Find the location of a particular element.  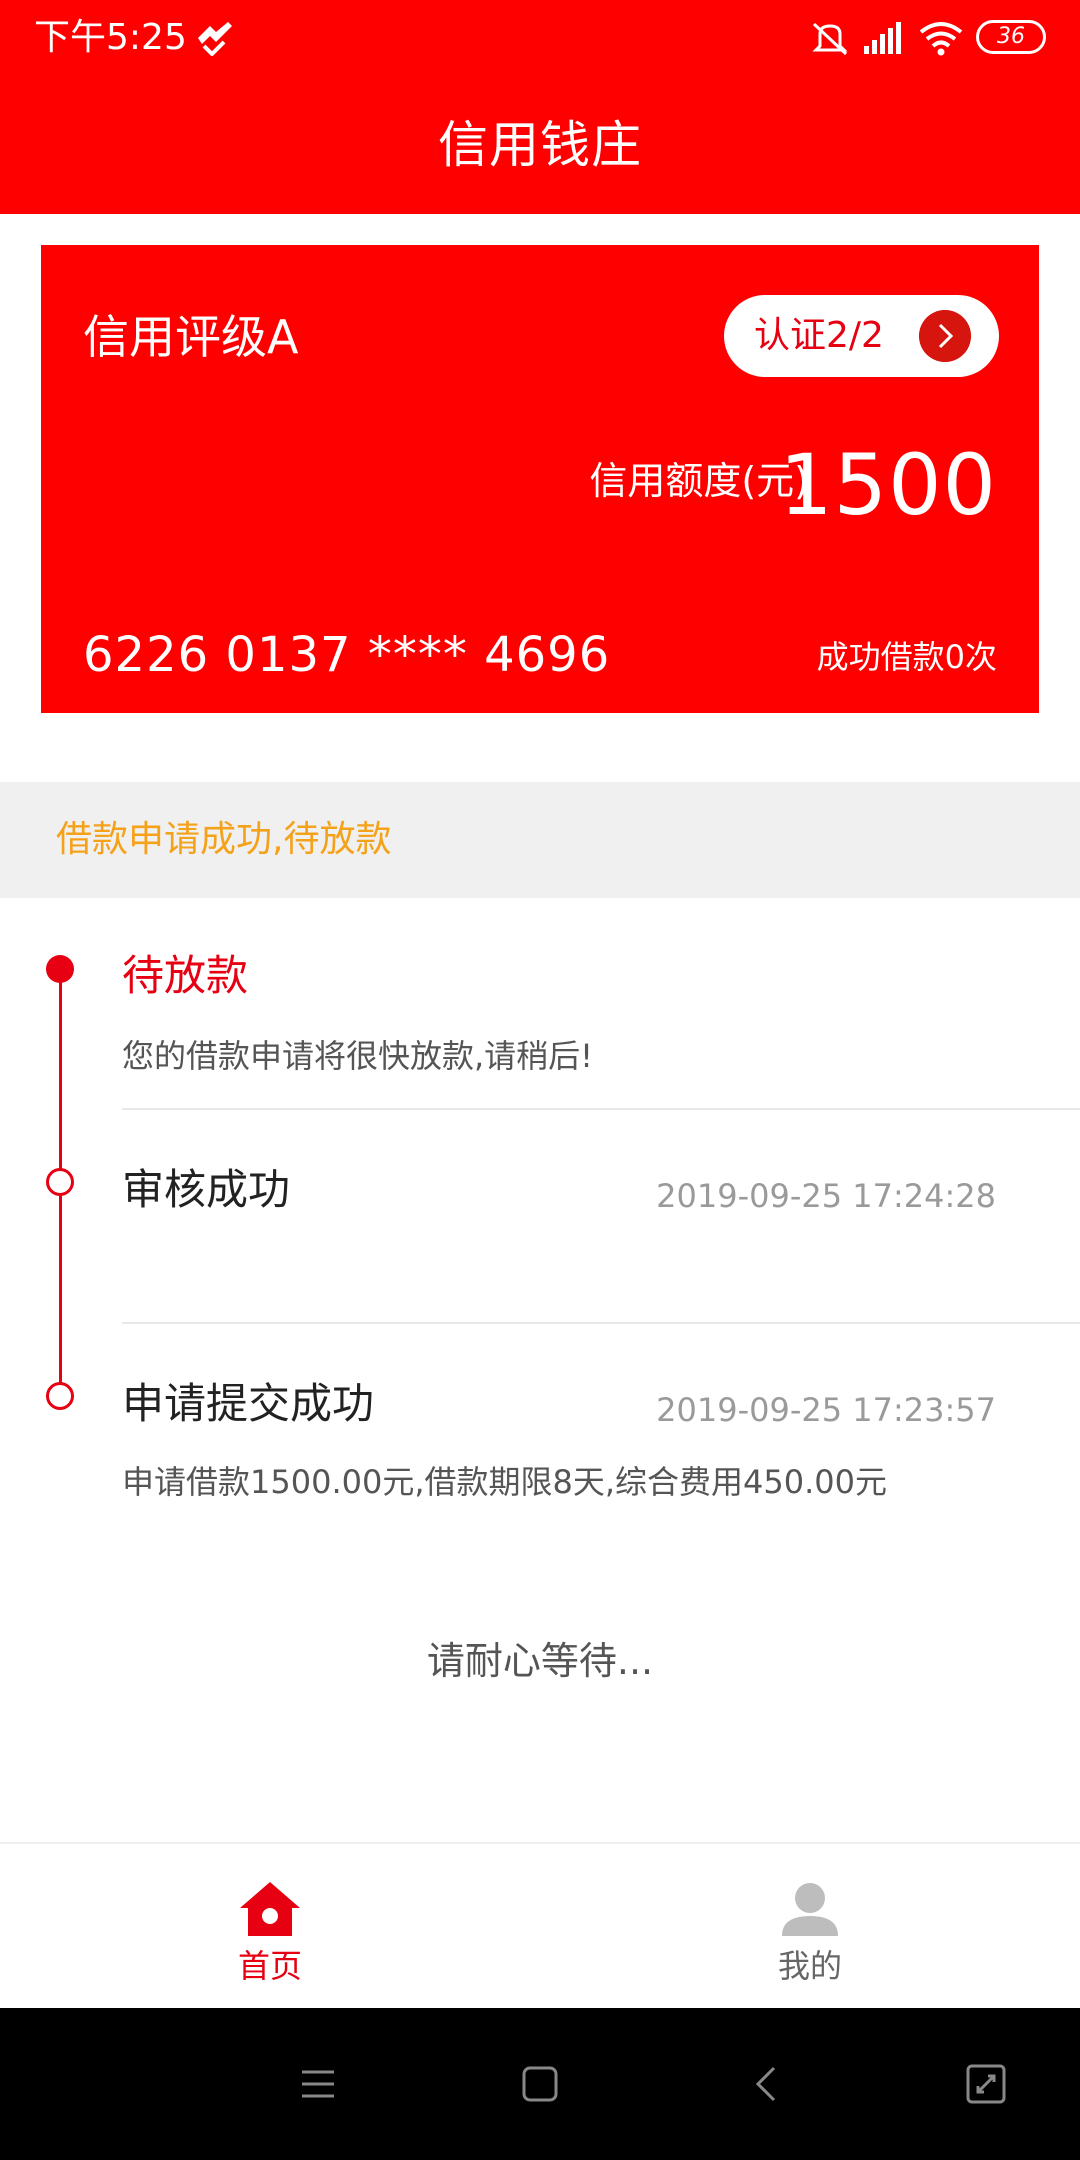

bottom-nav: 首页 我的 is located at coordinates (540, 1925).